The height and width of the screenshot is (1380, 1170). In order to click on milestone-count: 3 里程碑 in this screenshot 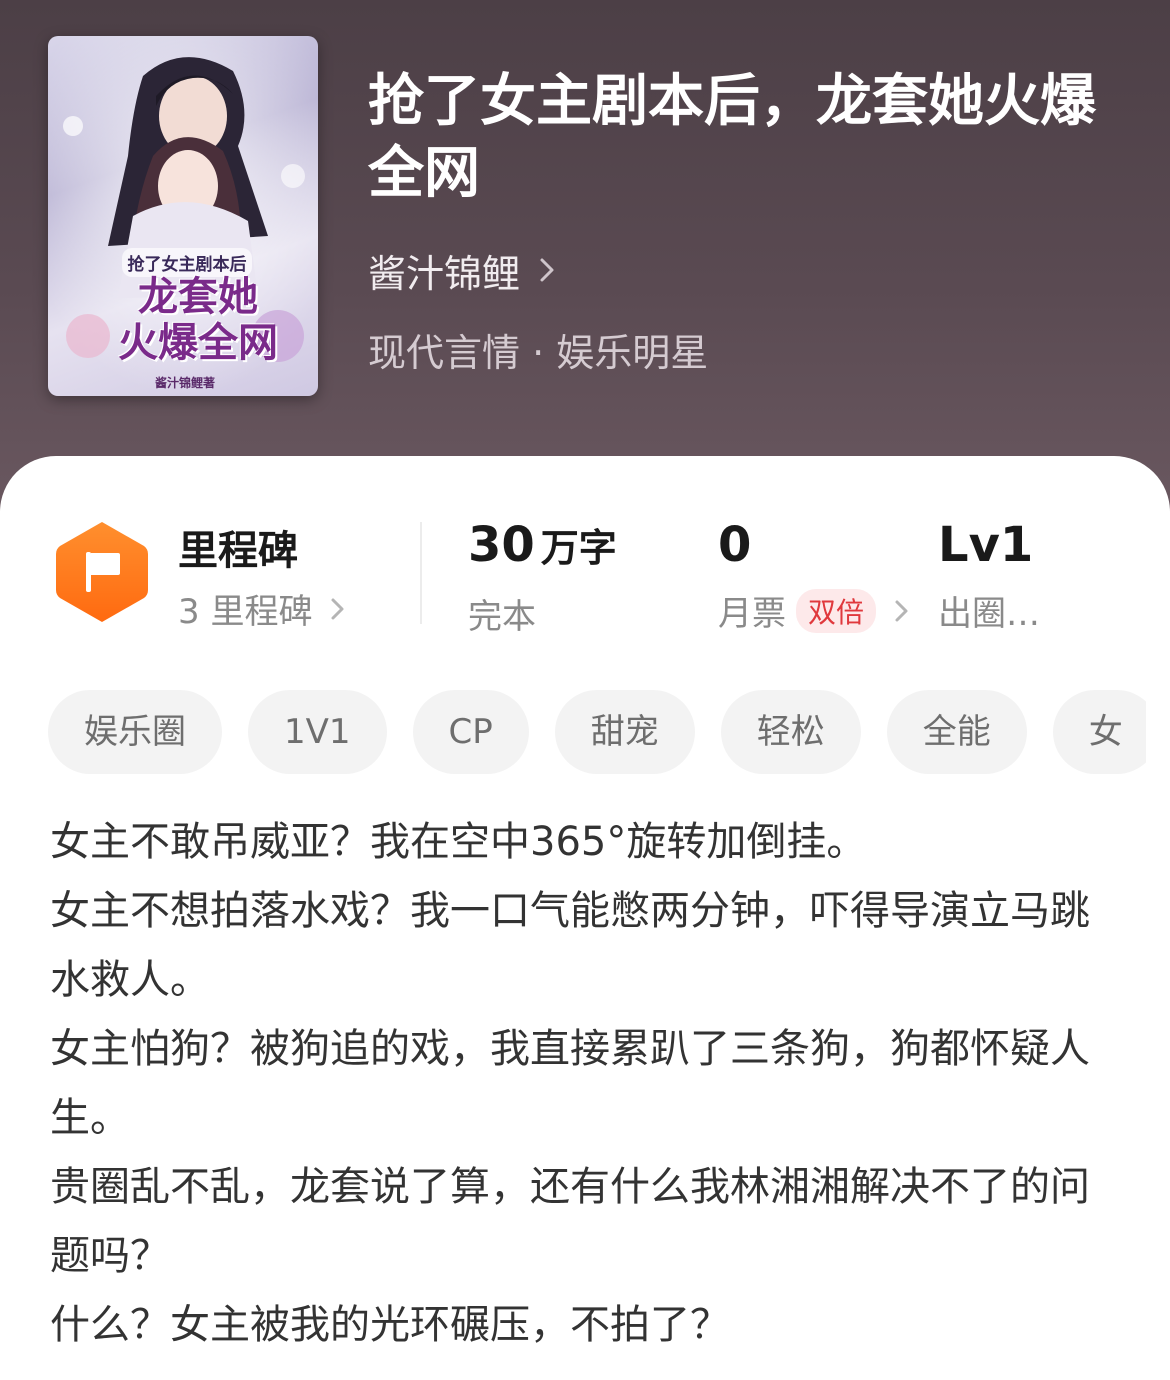, I will do `click(245, 612)`.